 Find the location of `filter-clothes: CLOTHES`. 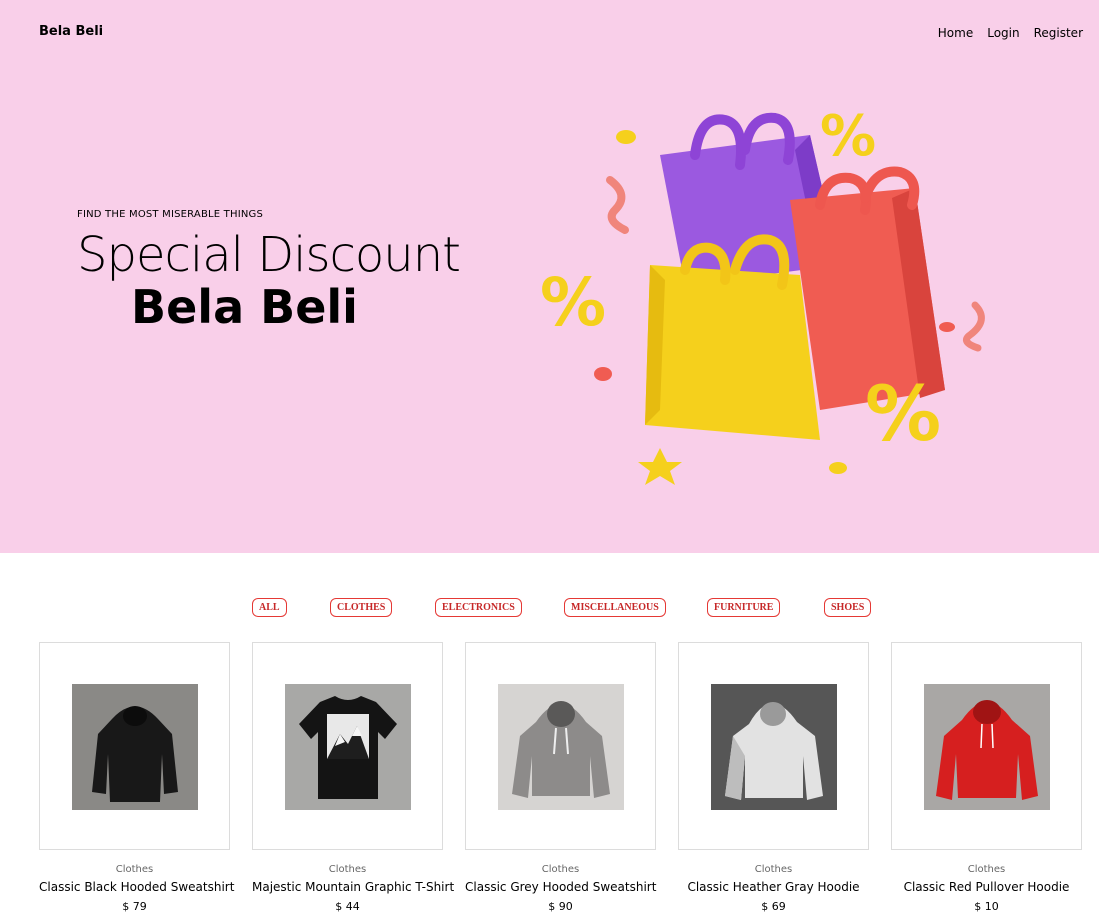

filter-clothes: CLOTHES is located at coordinates (361, 607).